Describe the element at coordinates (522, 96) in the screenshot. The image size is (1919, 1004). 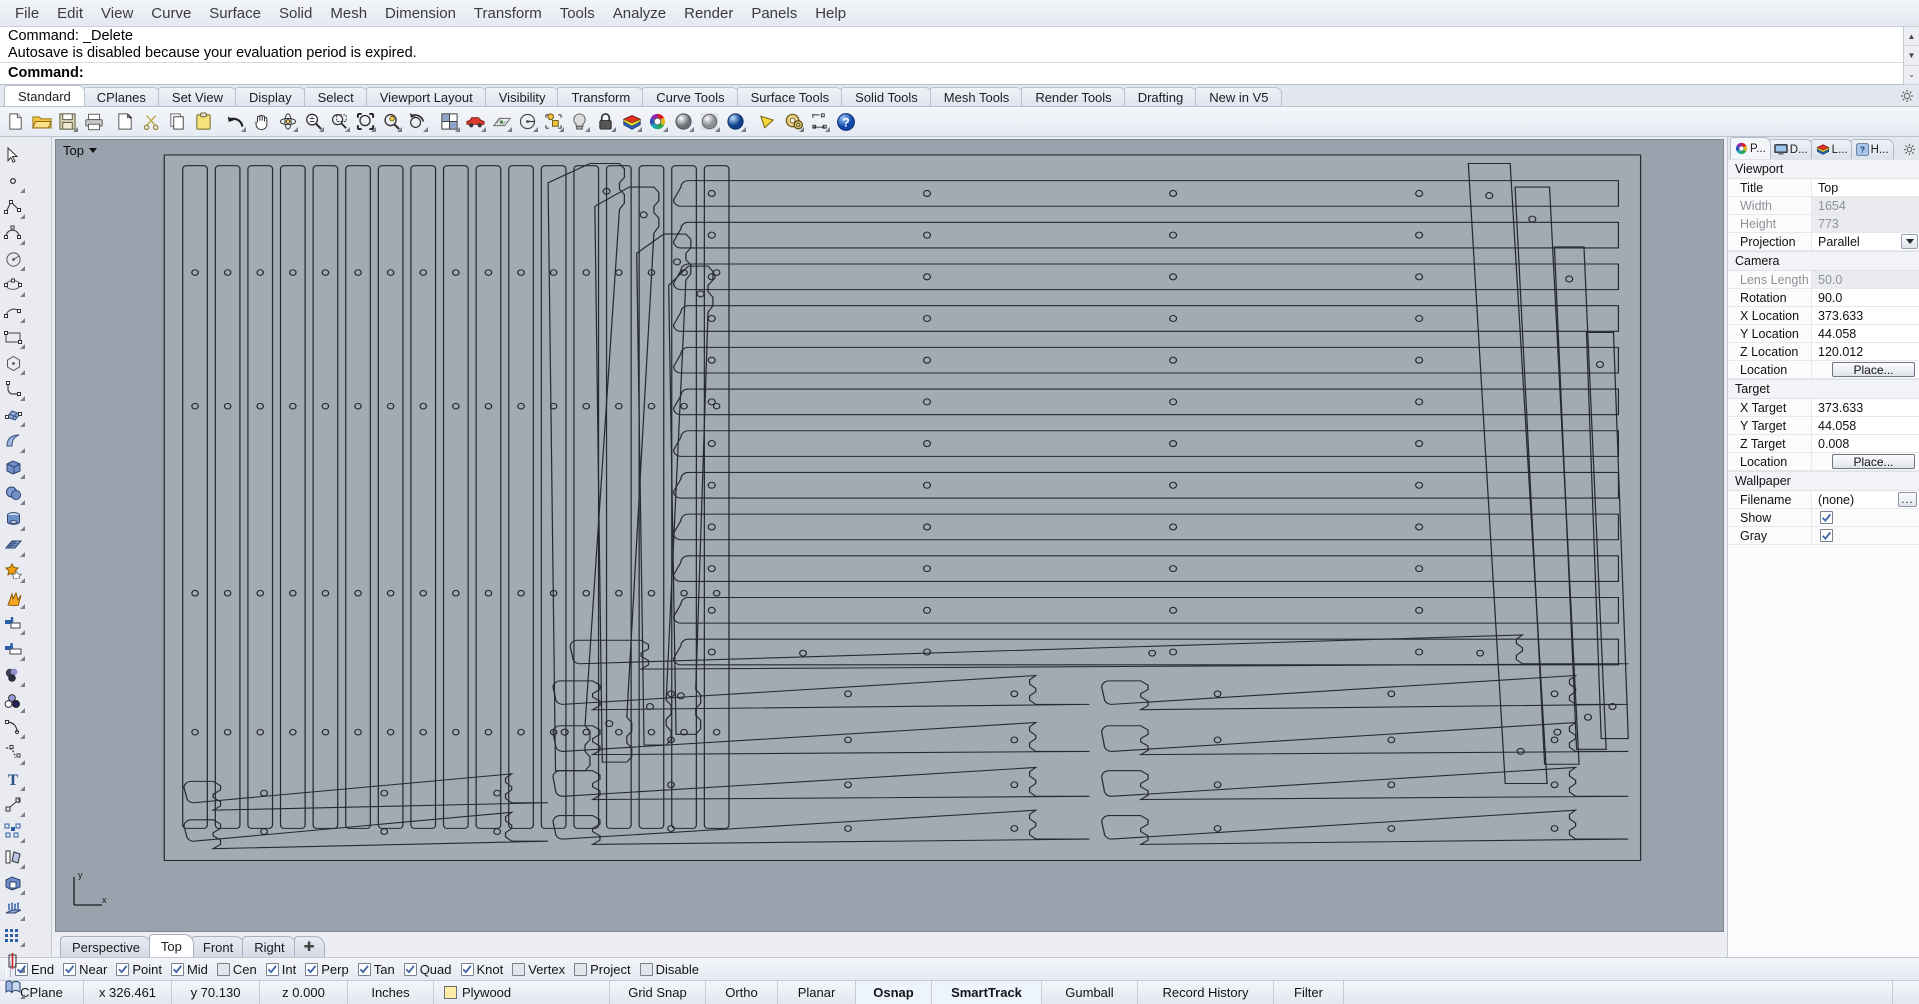
I see `tab-visibility: Visibility` at that location.